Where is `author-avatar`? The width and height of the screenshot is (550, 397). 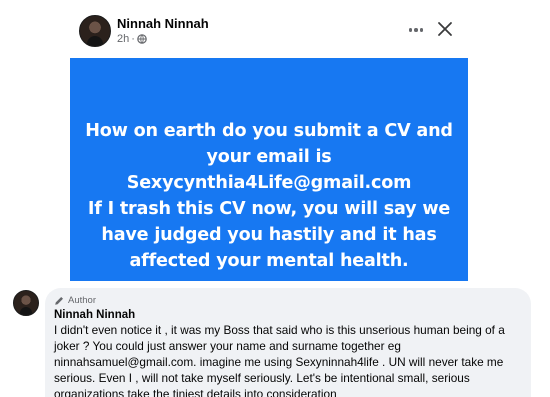
author-avatar is located at coordinates (95, 31).